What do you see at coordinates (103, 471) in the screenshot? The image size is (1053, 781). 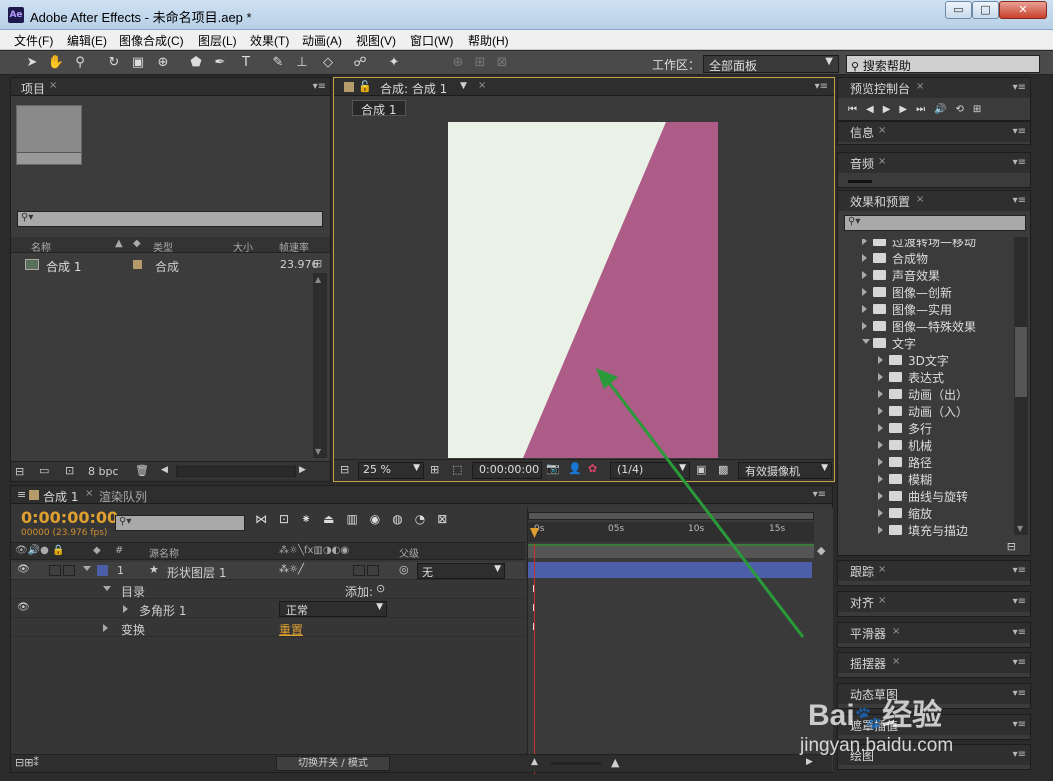 I see `bpc-label: 8 bpc` at bounding box center [103, 471].